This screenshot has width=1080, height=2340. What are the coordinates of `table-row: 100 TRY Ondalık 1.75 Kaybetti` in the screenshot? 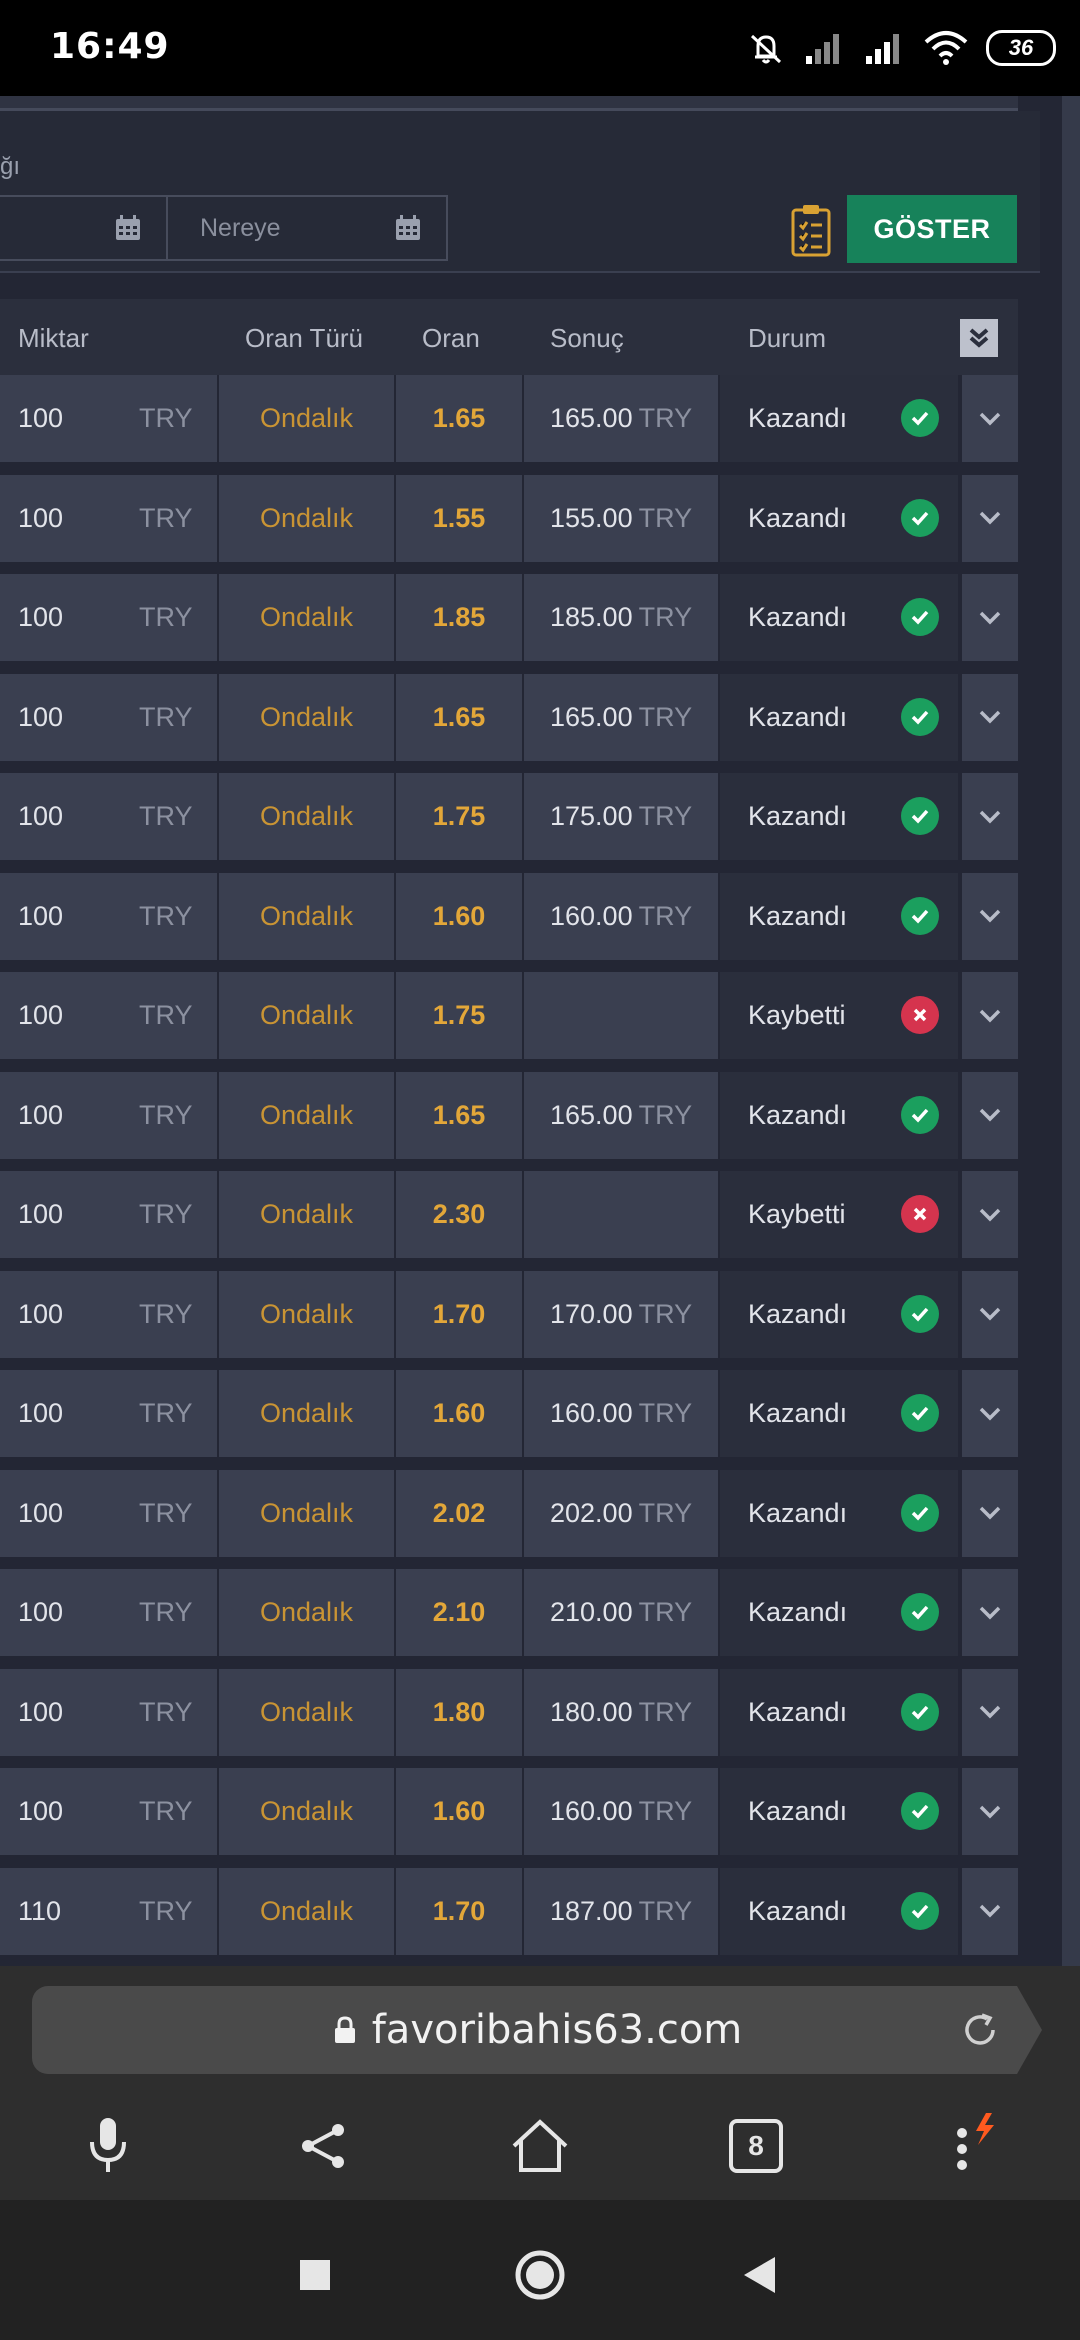 It's located at (509, 1015).